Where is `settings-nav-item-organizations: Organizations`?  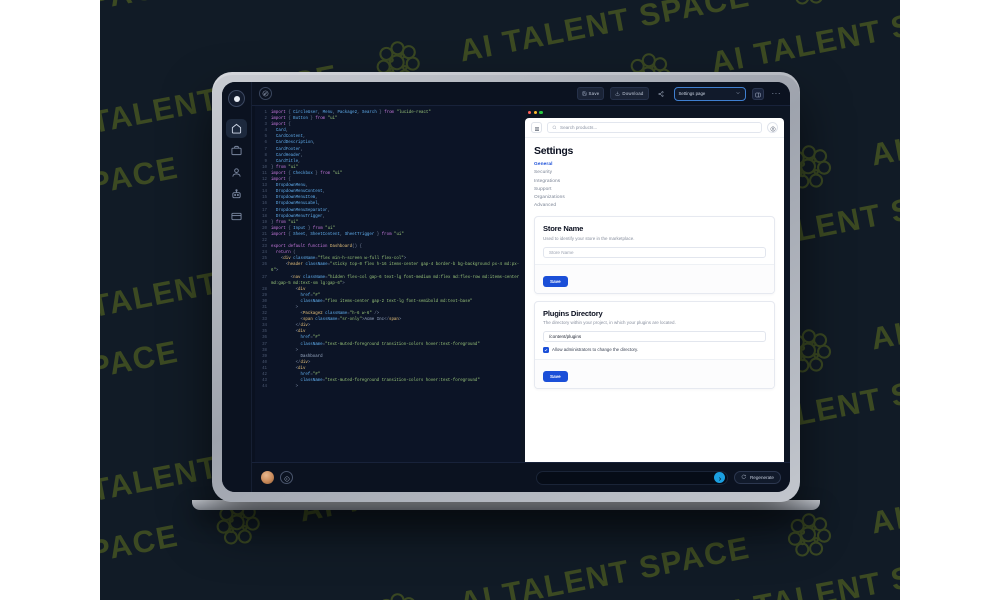
settings-nav-item-organizations: Organizations is located at coordinates (654, 197).